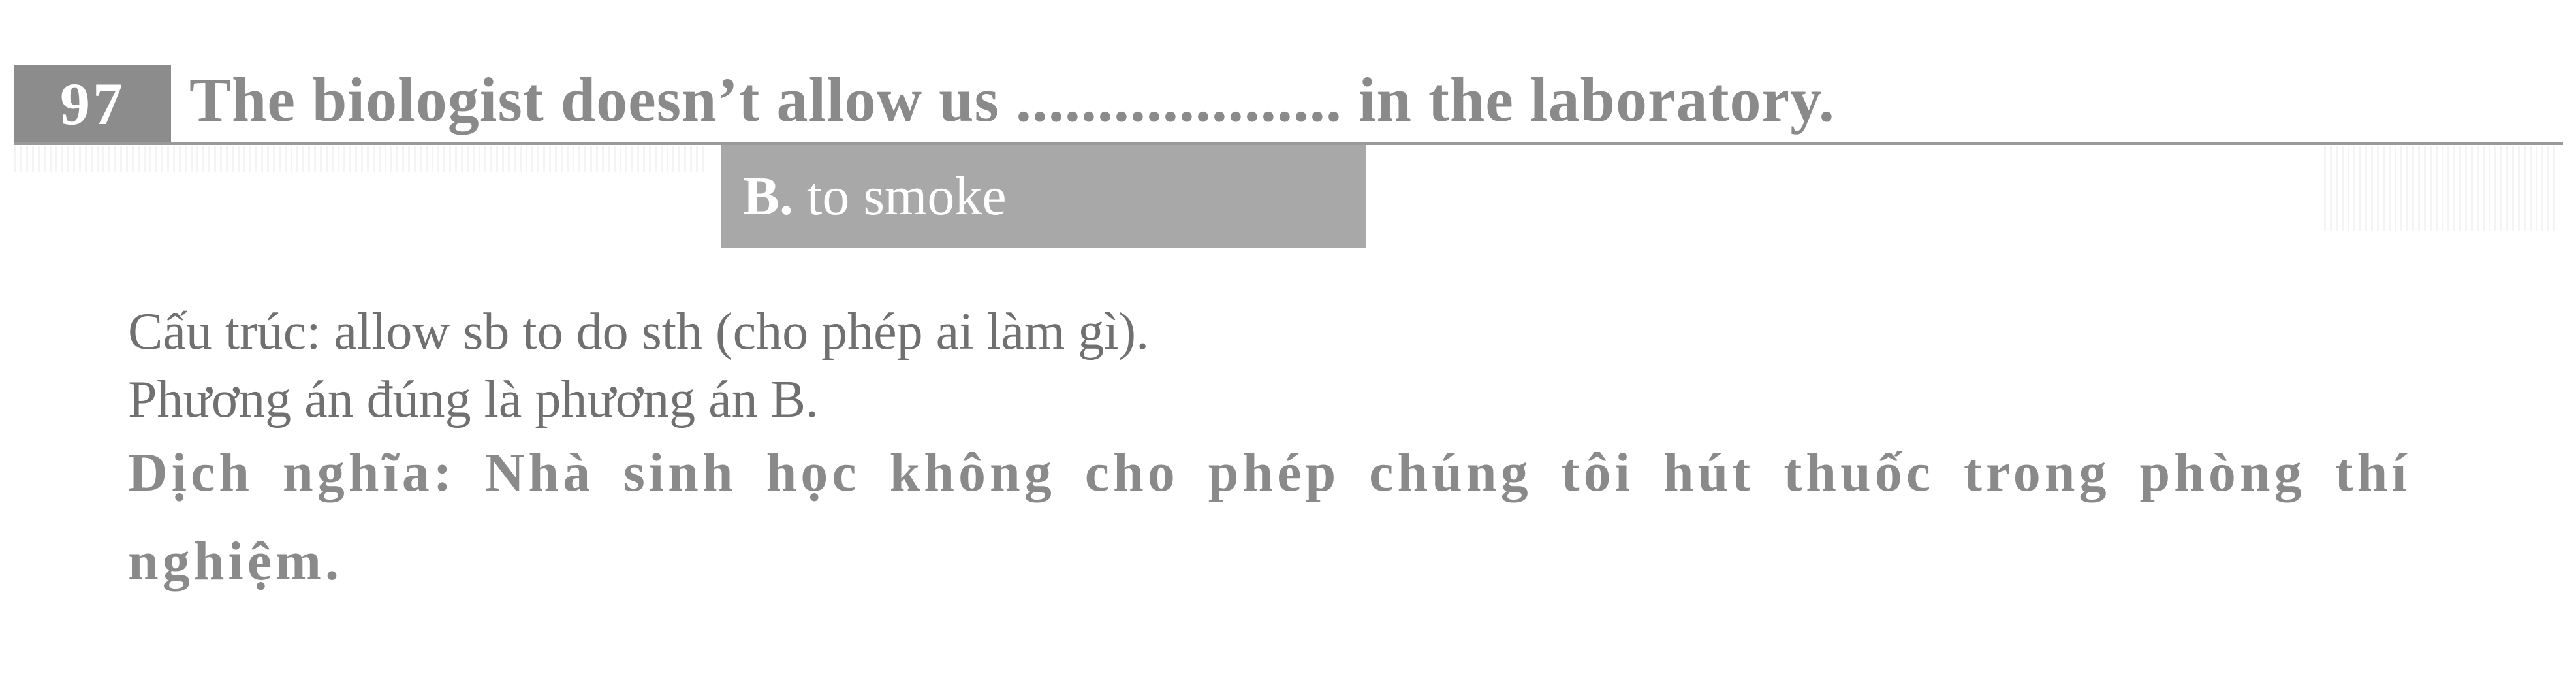 The image size is (2576, 678). I want to click on answer-box: B. to smoke, so click(1043, 196).